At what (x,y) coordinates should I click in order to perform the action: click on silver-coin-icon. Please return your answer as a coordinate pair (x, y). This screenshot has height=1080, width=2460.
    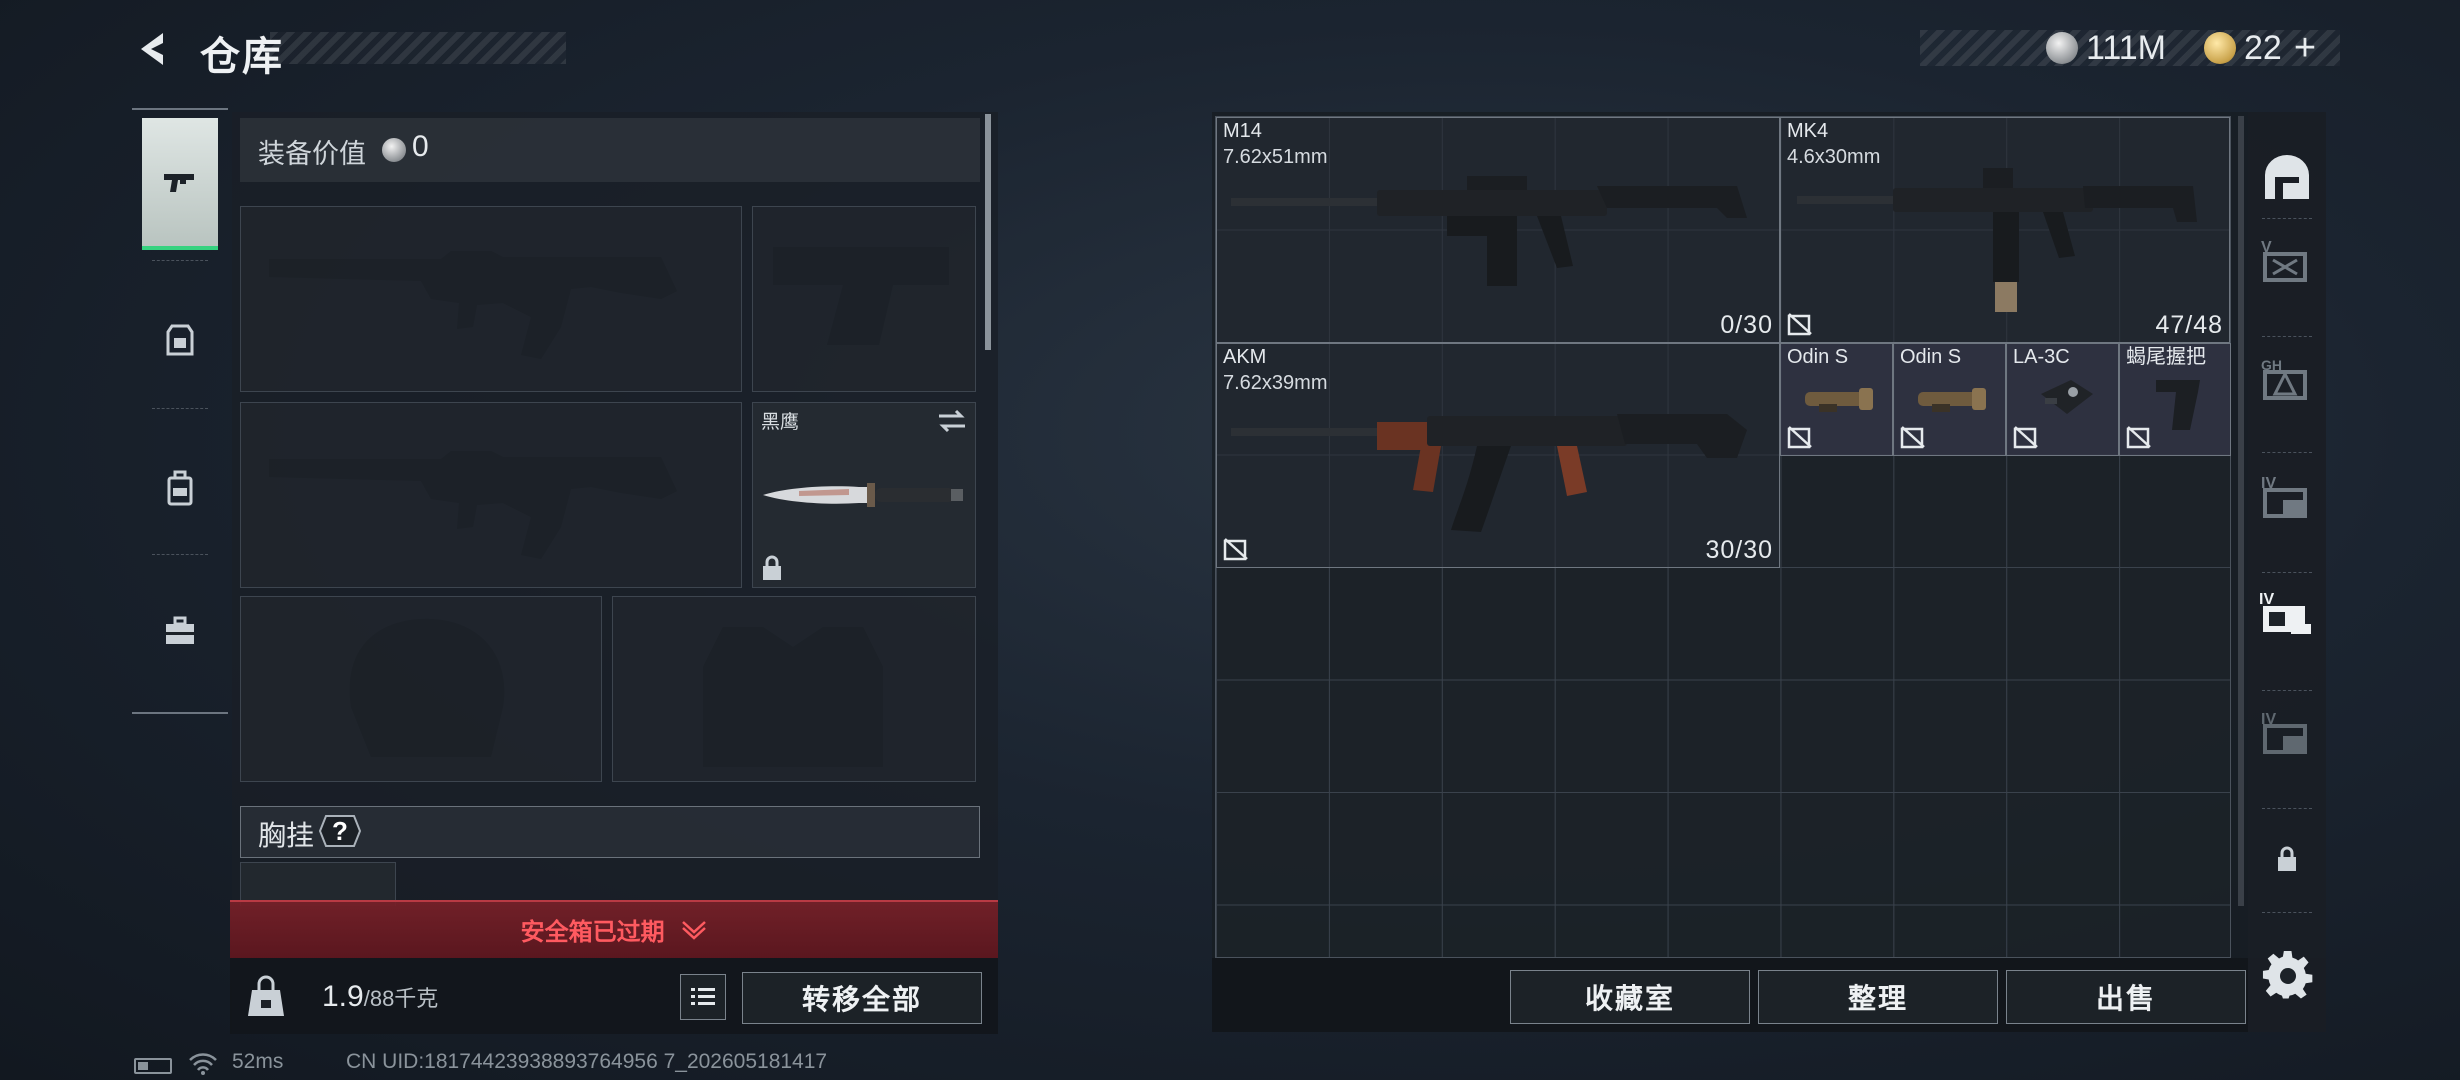
    Looking at the image, I should click on (2062, 48).